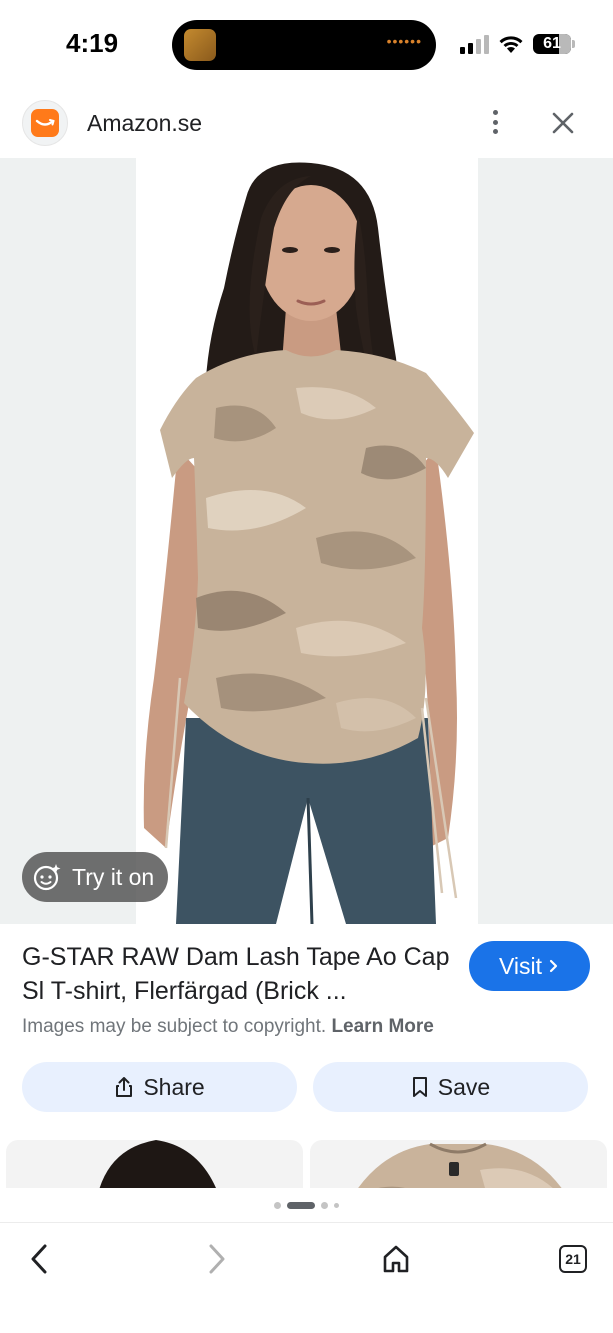 The width and height of the screenshot is (613, 1333). What do you see at coordinates (157, 1164) in the screenshot?
I see `related-thumbnail-hair` at bounding box center [157, 1164].